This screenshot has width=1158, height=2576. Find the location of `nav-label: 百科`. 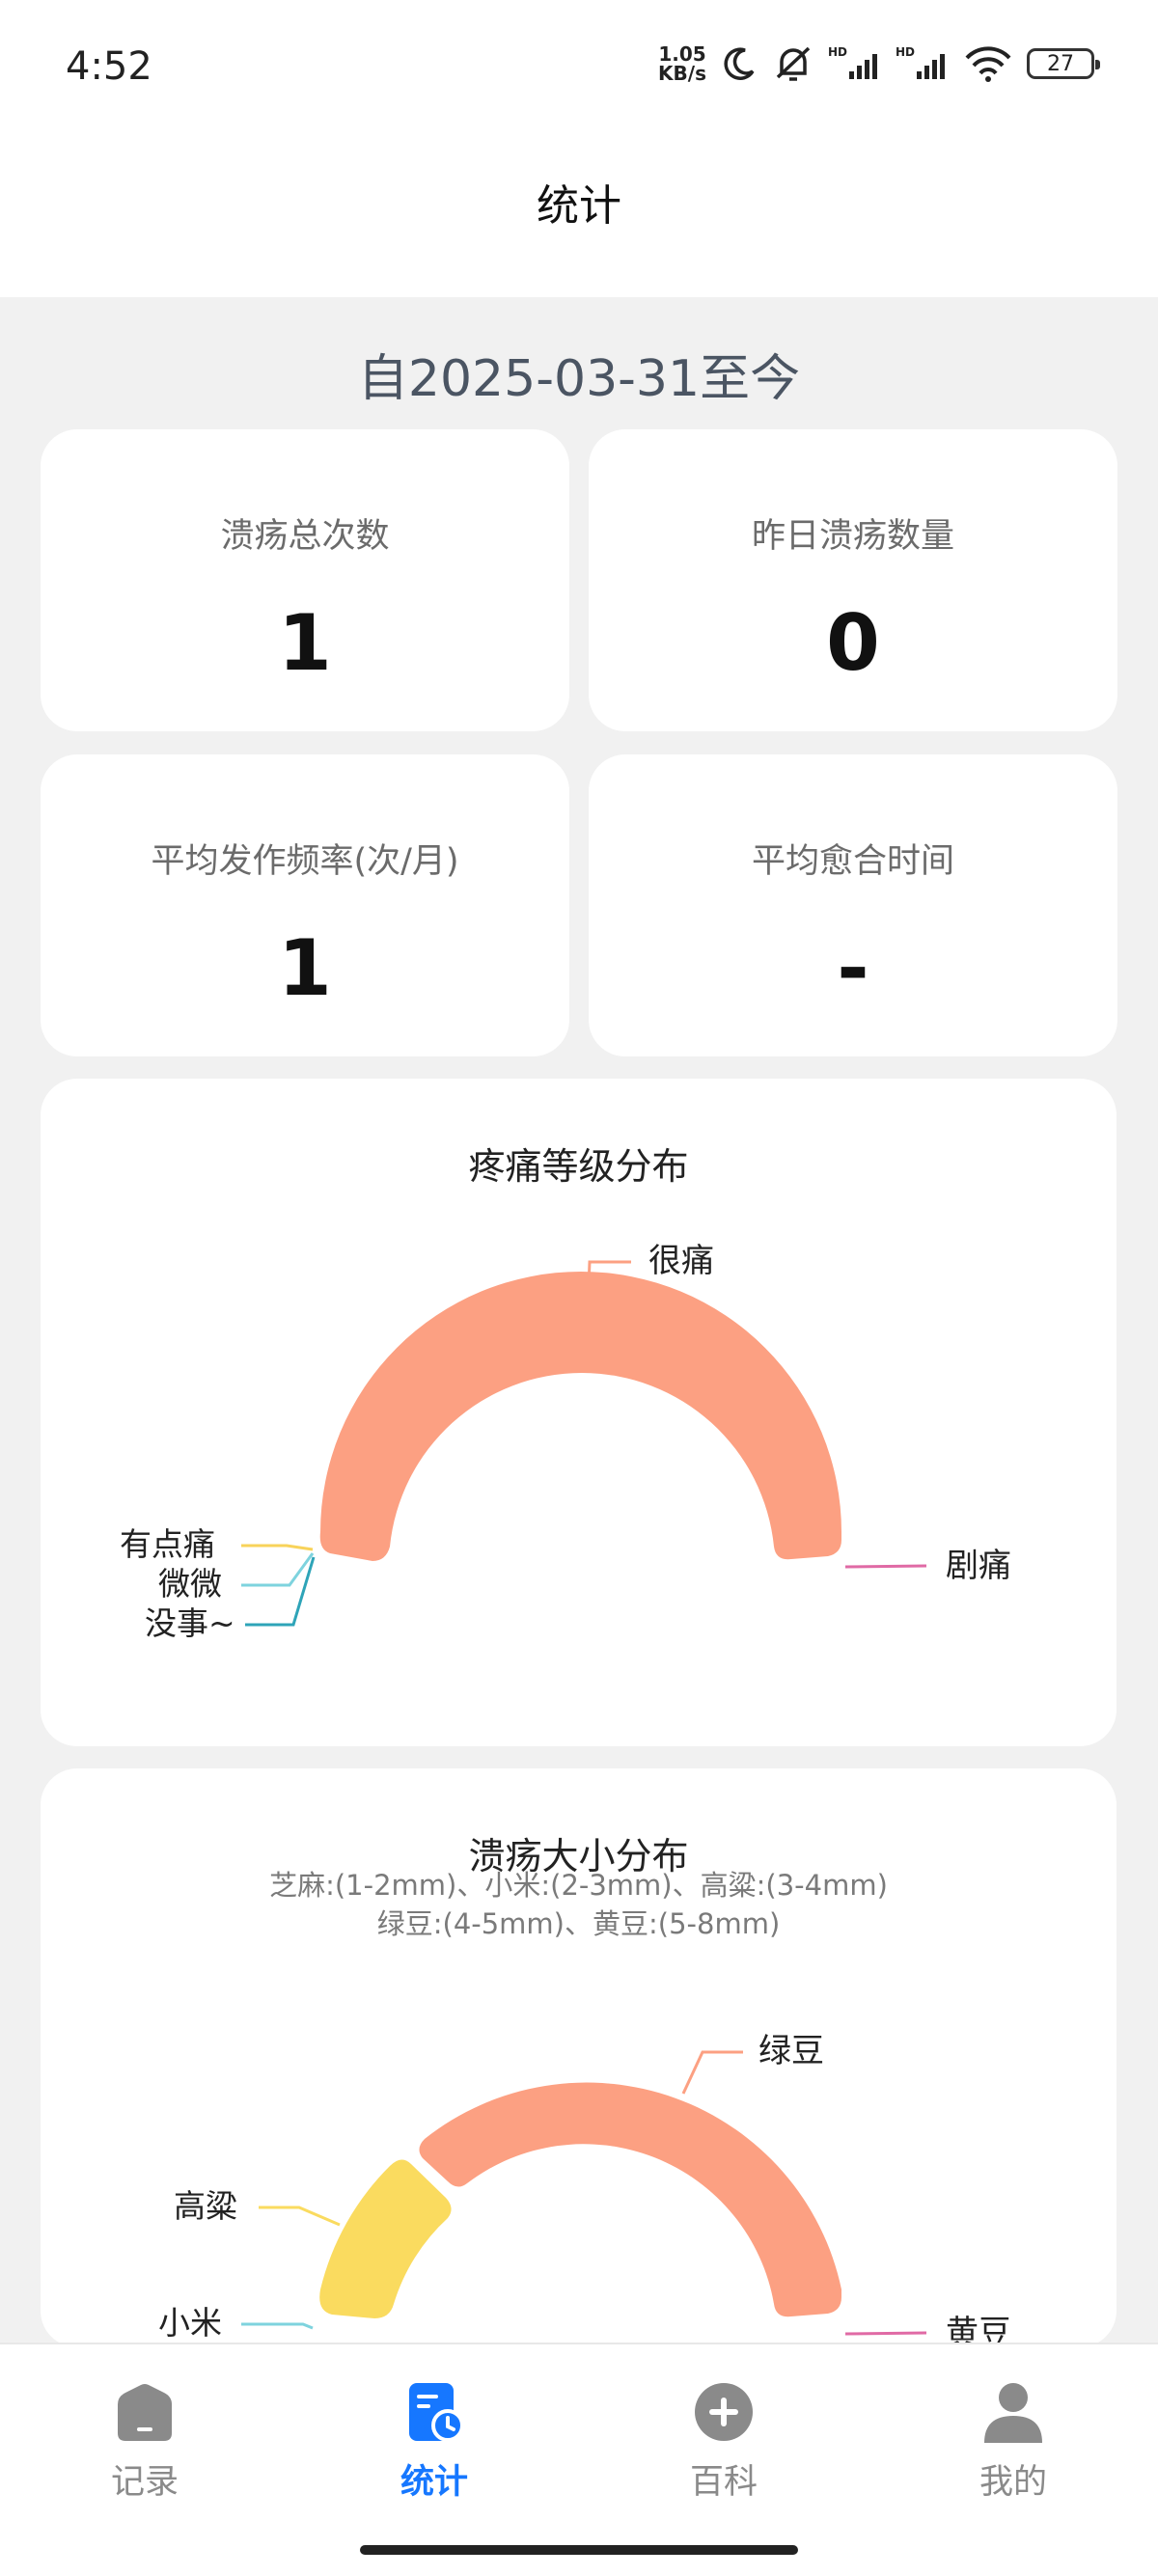

nav-label: 百科 is located at coordinates (723, 2482).